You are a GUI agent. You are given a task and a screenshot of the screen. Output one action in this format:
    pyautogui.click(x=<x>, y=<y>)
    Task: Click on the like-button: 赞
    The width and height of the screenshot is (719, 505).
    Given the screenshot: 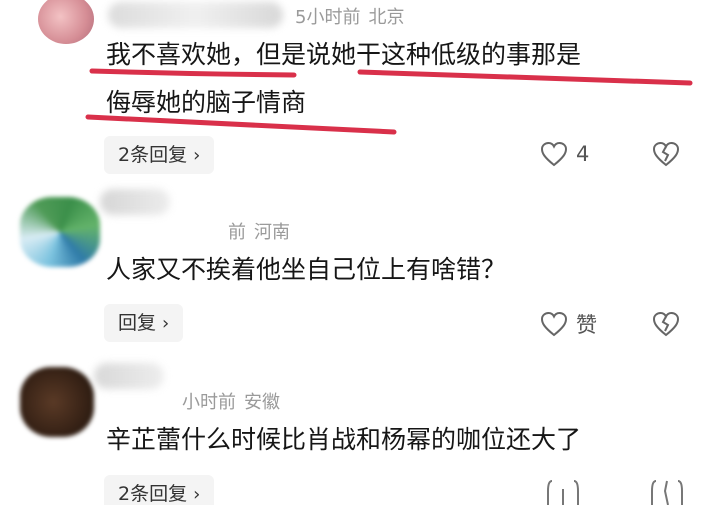 What is the action you would take?
    pyautogui.click(x=568, y=324)
    